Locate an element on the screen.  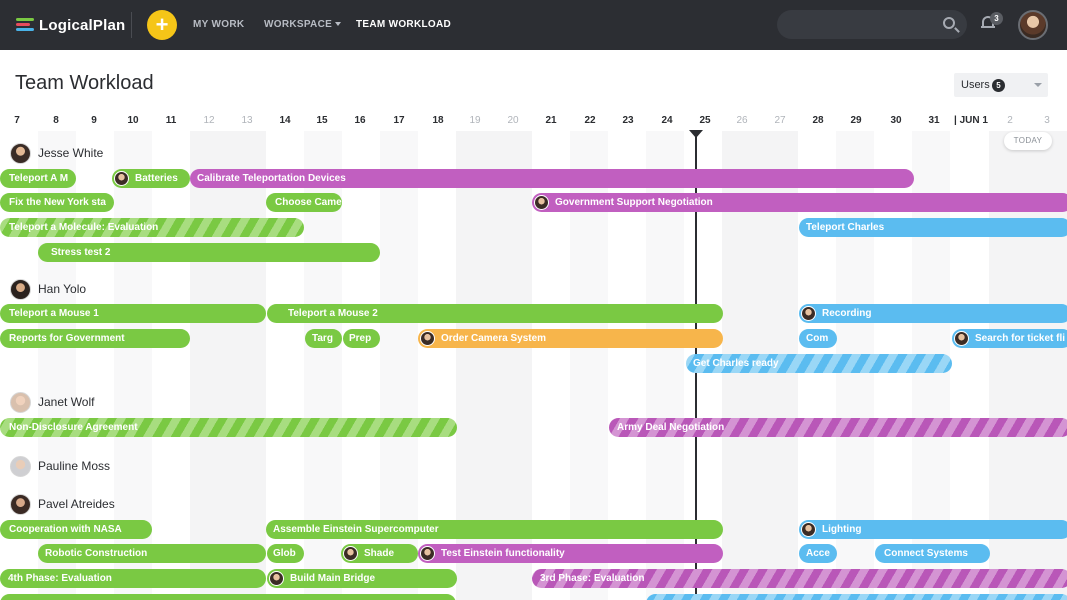
task-bar: 3rd Phase: Evaluation is located at coordinates (799, 578).